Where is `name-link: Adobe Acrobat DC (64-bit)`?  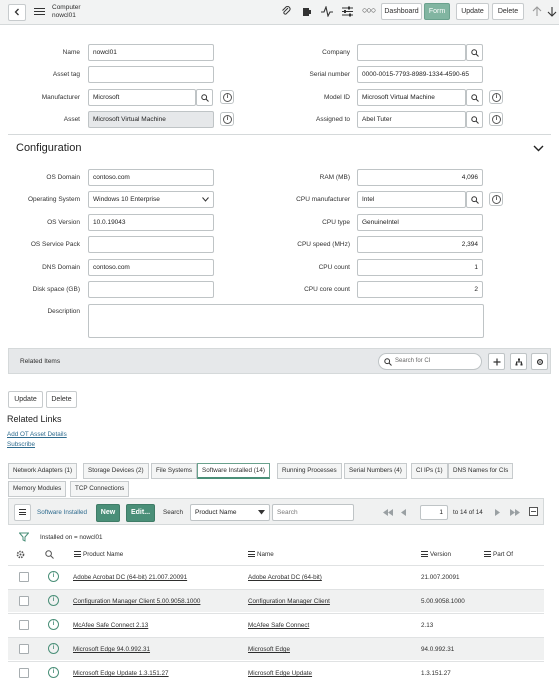 name-link: Adobe Acrobat DC (64-bit) is located at coordinates (285, 577).